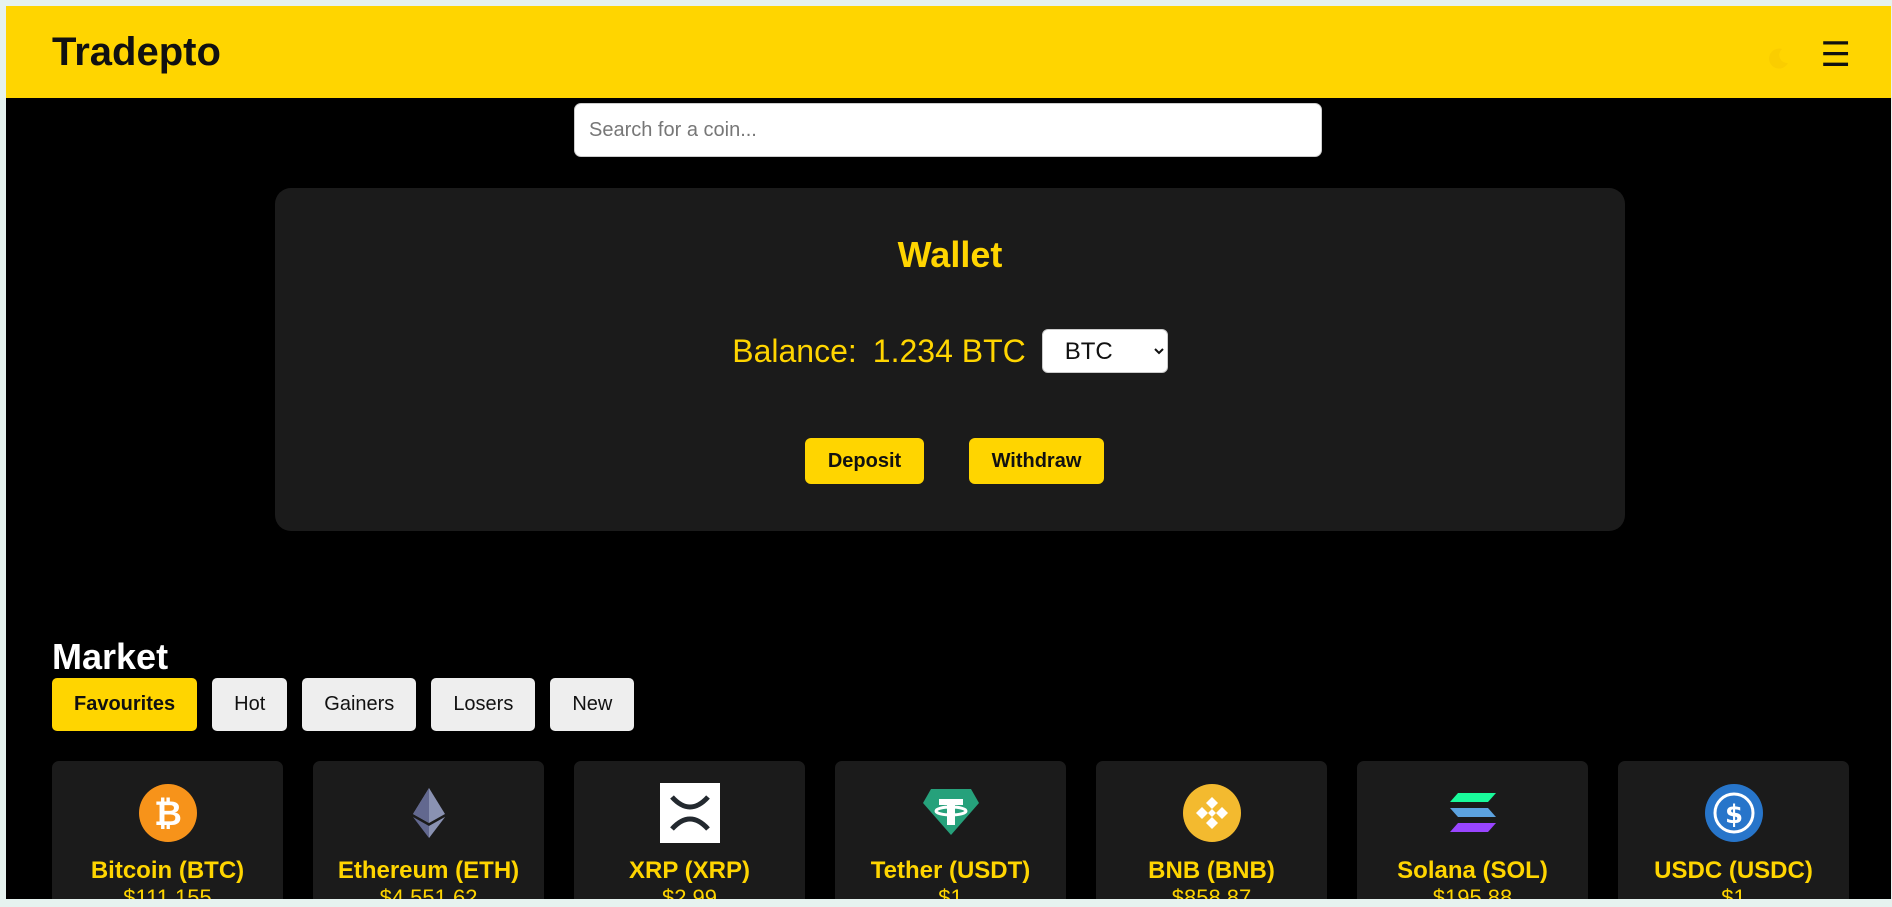  Describe the element at coordinates (950, 254) in the screenshot. I see `wallet-title: Wallet` at that location.